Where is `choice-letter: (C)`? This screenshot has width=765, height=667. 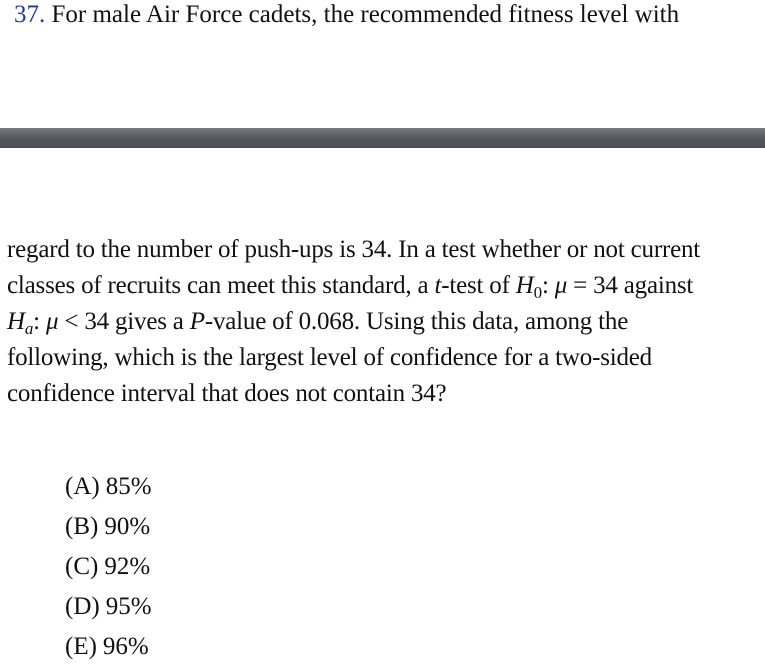
choice-letter: (C) is located at coordinates (82, 566).